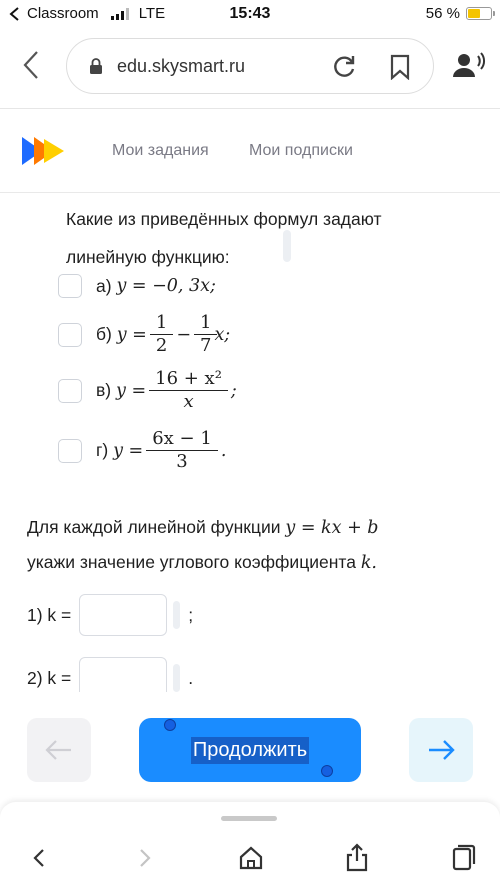 The height and width of the screenshot is (889, 500). I want to click on fraction-numerator: 1, so click(161, 322).